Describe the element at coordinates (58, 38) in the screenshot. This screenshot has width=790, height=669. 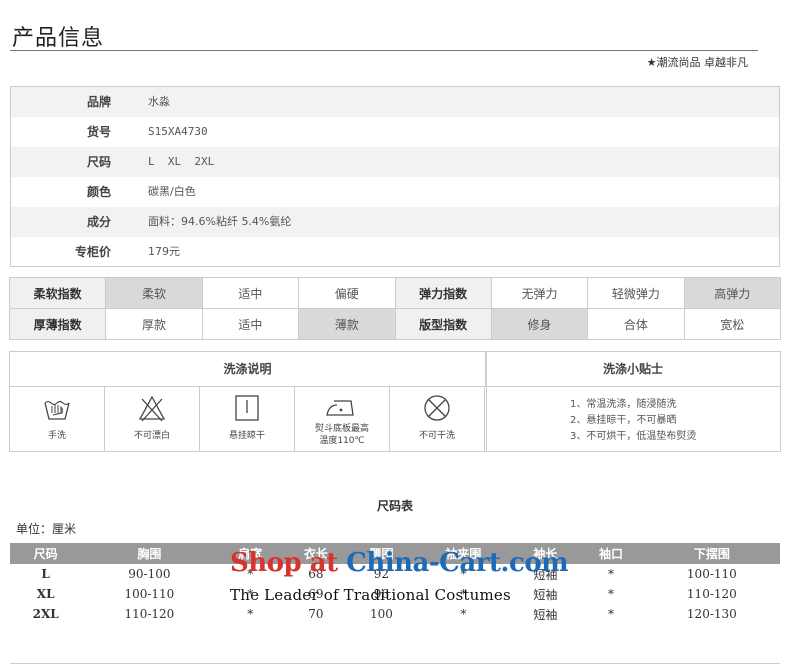
I see `page-title: 产品信息` at that location.